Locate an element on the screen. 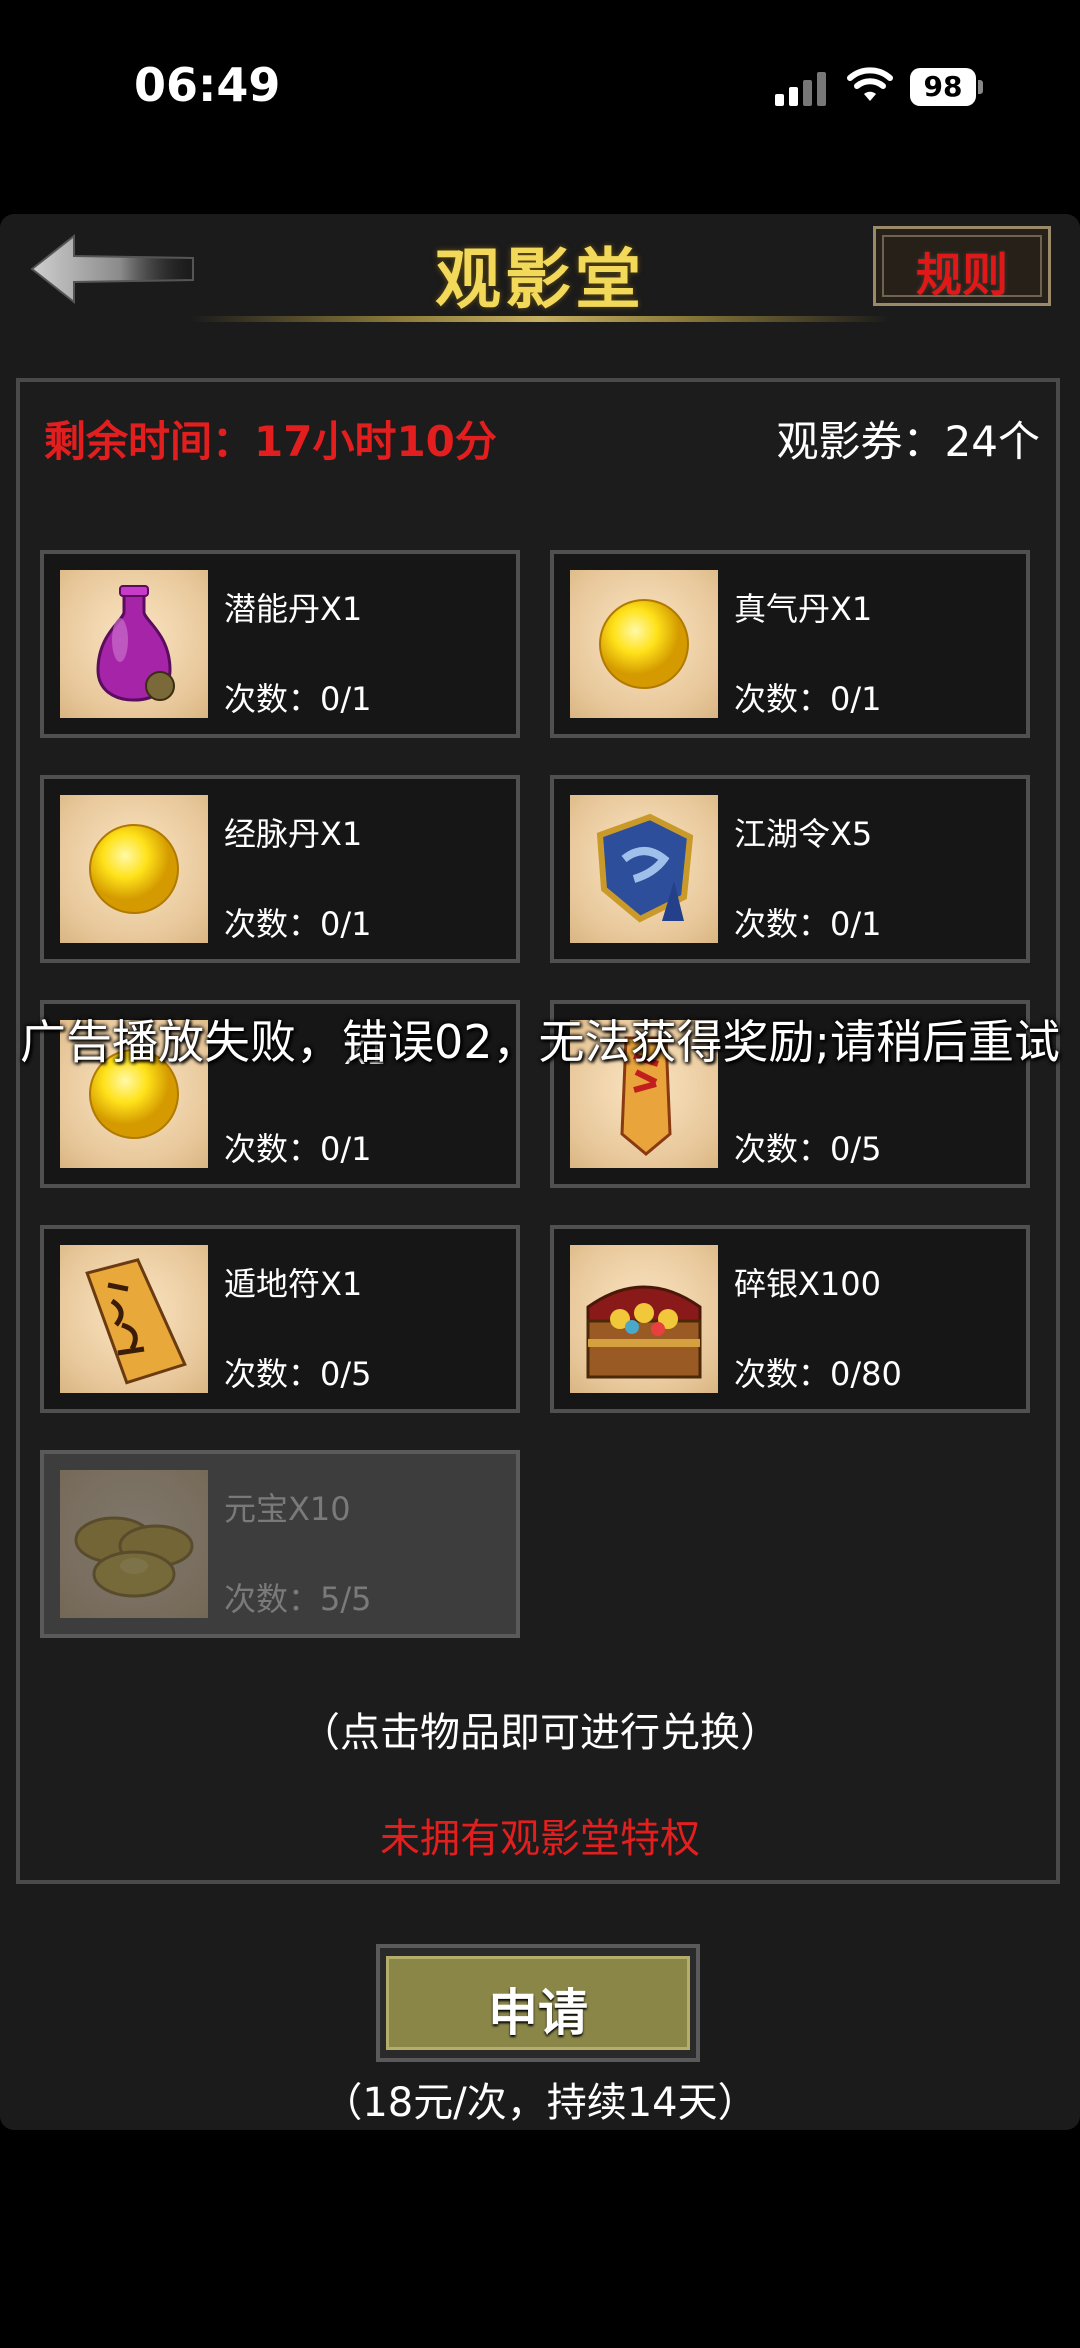 Image resolution: width=1080 pixels, height=2348 pixels. error-toast: 广告播放失败，错误02，无法获得奖励;请稍后重试 is located at coordinates (540, 1042).